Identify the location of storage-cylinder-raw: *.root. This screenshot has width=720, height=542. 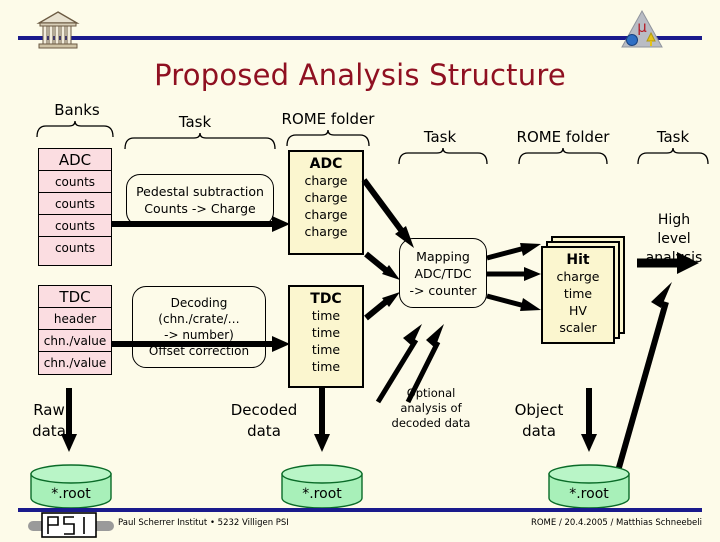
(71, 486).